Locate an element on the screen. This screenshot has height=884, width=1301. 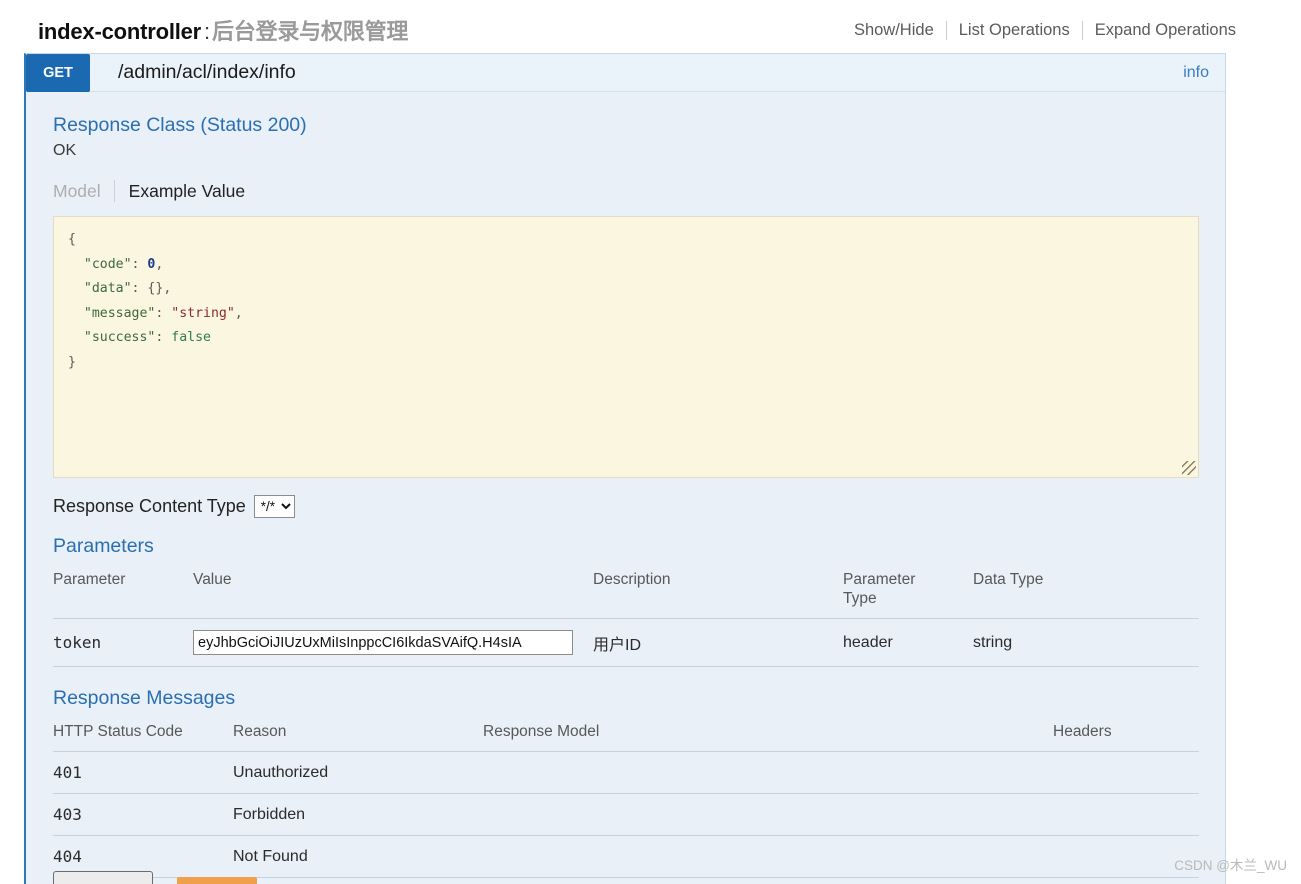
json-open-brace: { is located at coordinates (72, 239).